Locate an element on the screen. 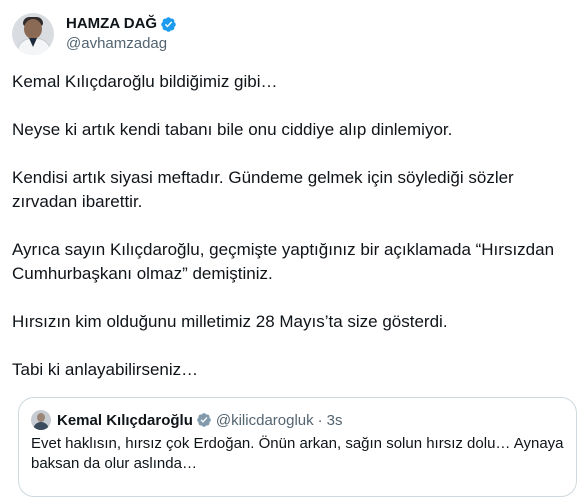 The height and width of the screenshot is (497, 585). author-name-block: HAMZA DAĞ @avhamzadag is located at coordinates (121, 34).